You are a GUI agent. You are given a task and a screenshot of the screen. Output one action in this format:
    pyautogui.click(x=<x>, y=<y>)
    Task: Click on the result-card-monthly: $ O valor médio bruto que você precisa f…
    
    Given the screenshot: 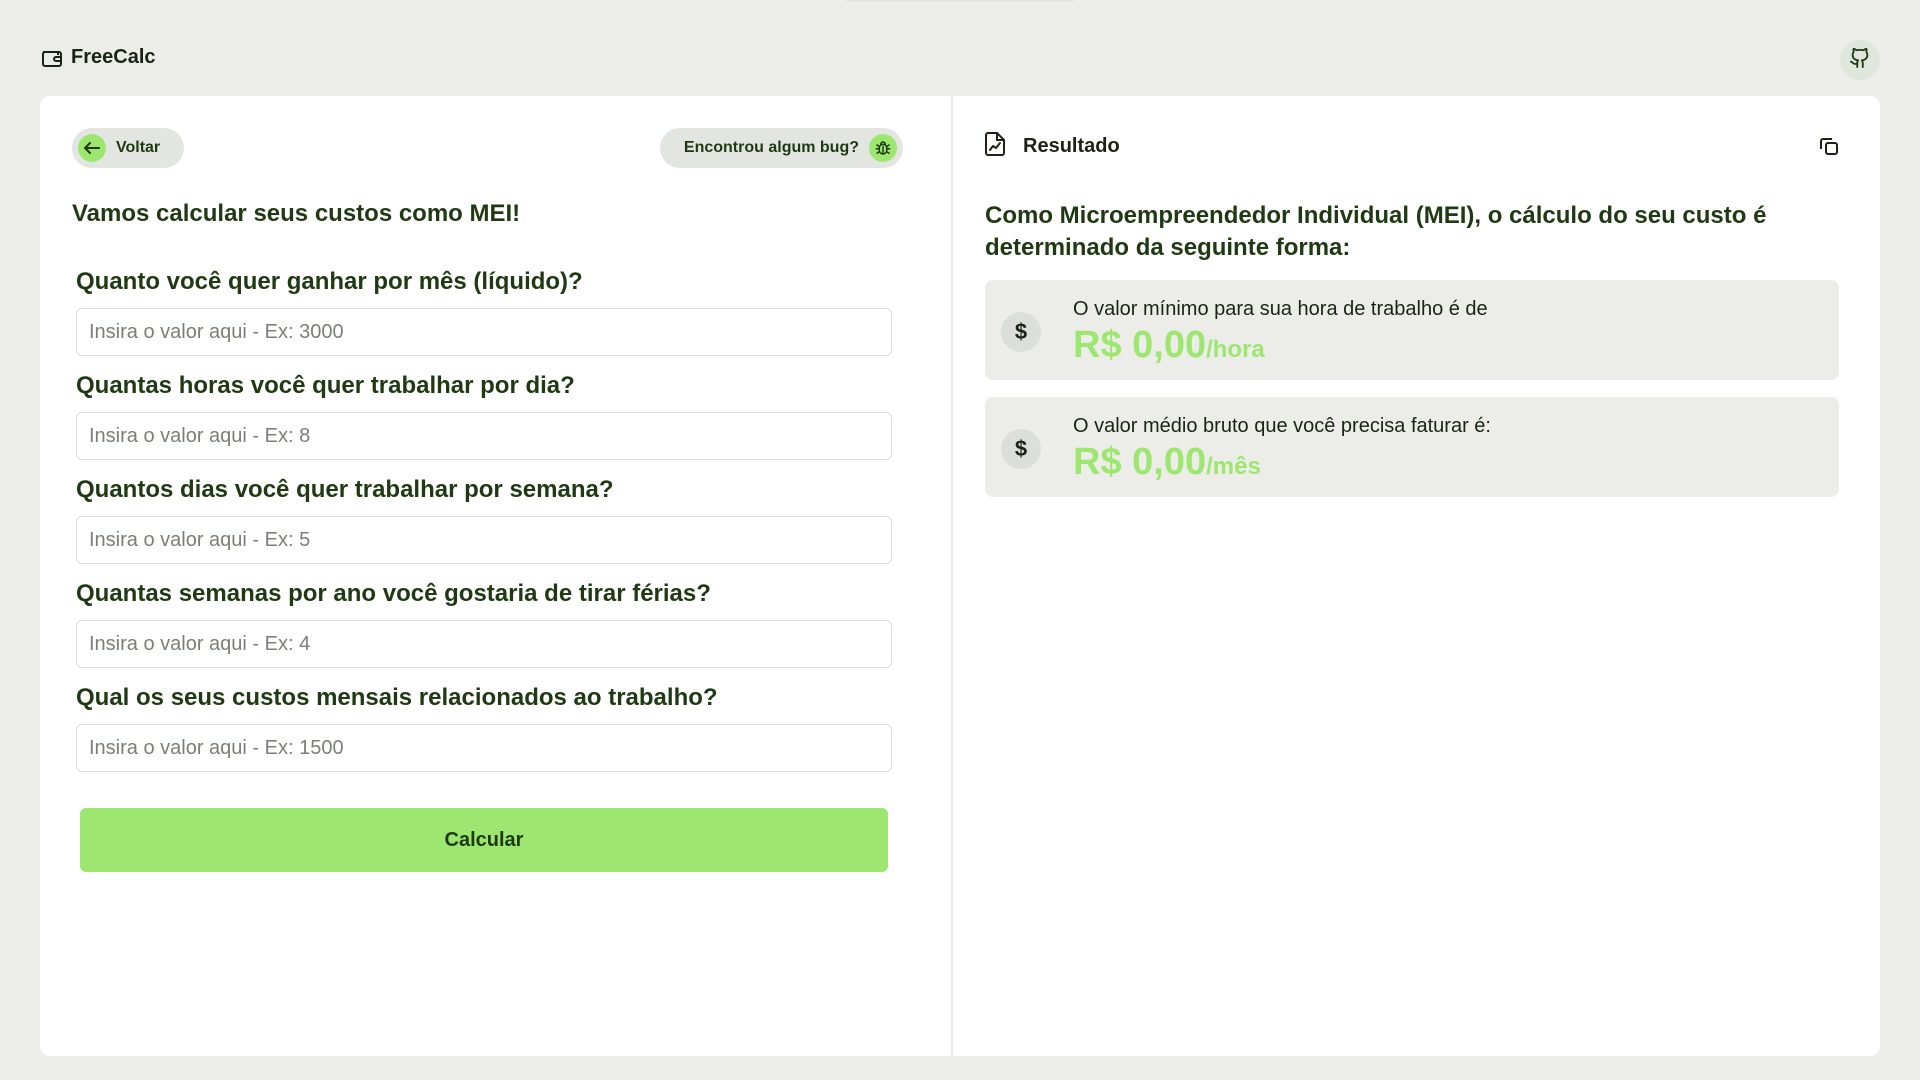 What is the action you would take?
    pyautogui.click(x=1412, y=447)
    